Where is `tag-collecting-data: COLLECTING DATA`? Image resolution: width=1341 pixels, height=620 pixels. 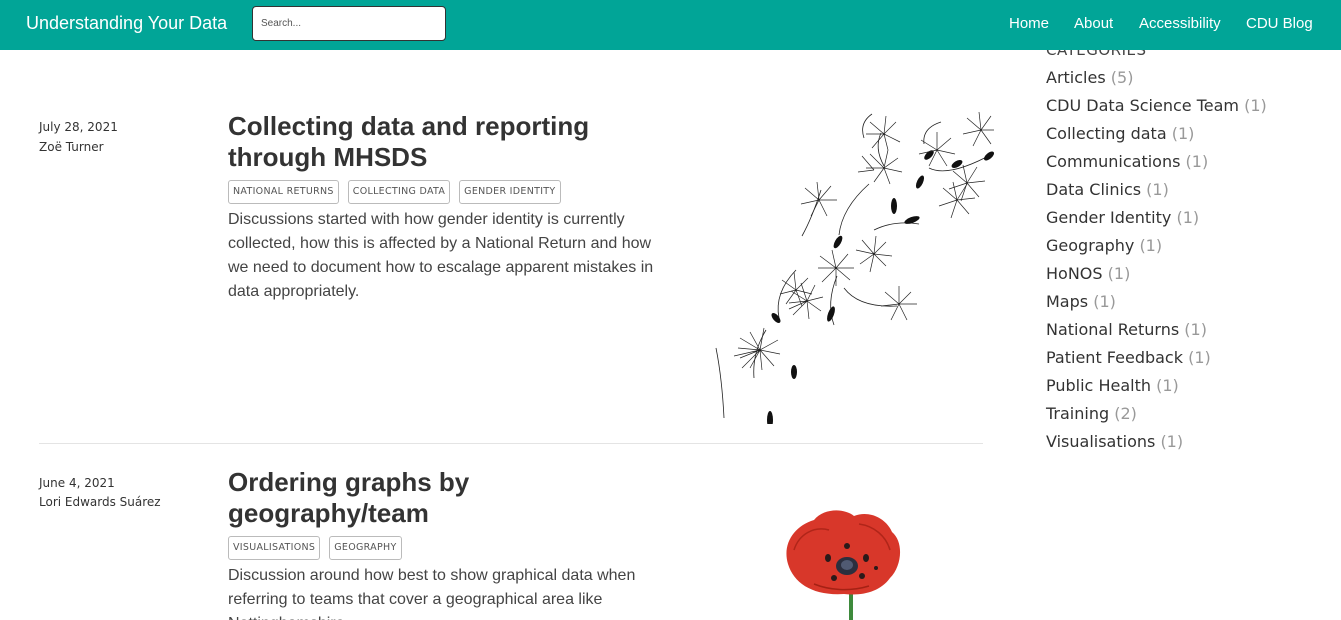
tag-collecting-data: COLLECTING DATA is located at coordinates (399, 192).